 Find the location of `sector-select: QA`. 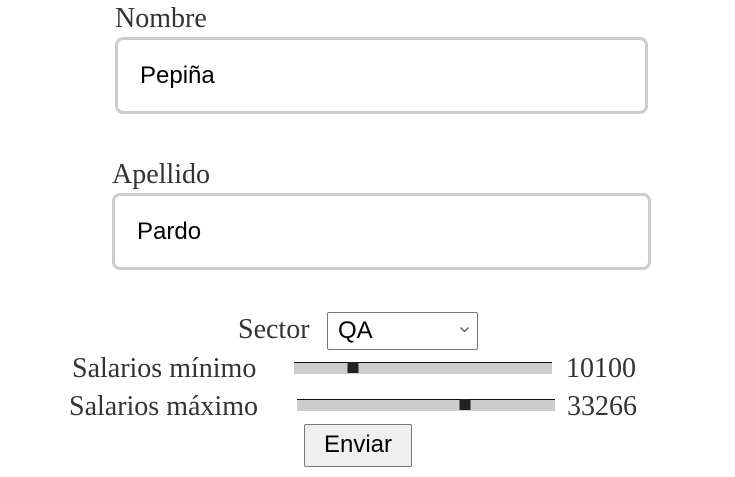

sector-select: QA is located at coordinates (402, 331).